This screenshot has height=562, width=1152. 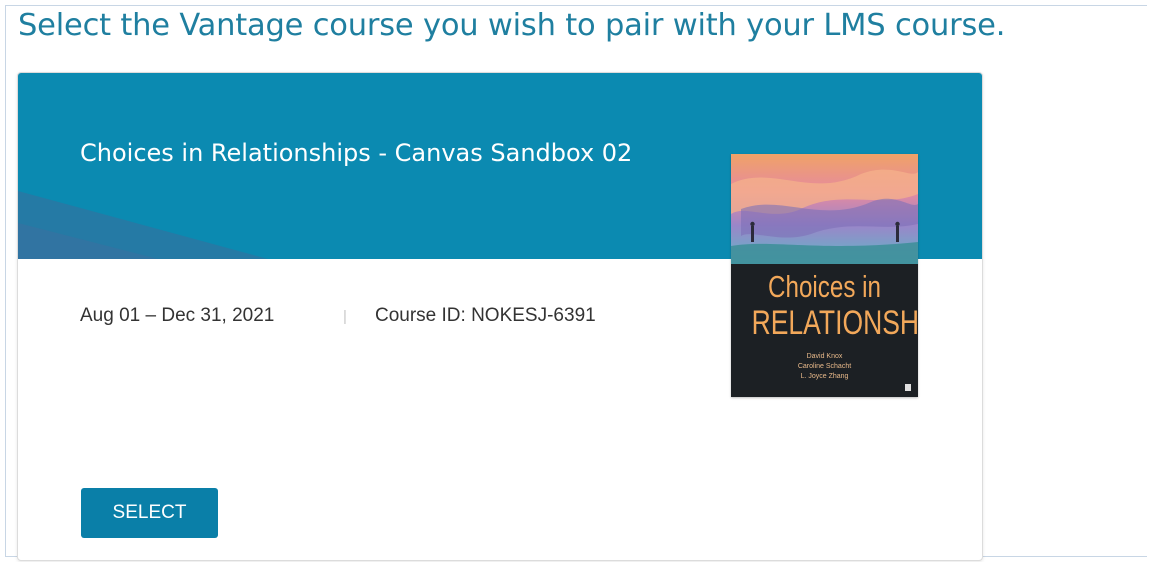 What do you see at coordinates (824, 286) in the screenshot?
I see `cover-title-line1: Choices in` at bounding box center [824, 286].